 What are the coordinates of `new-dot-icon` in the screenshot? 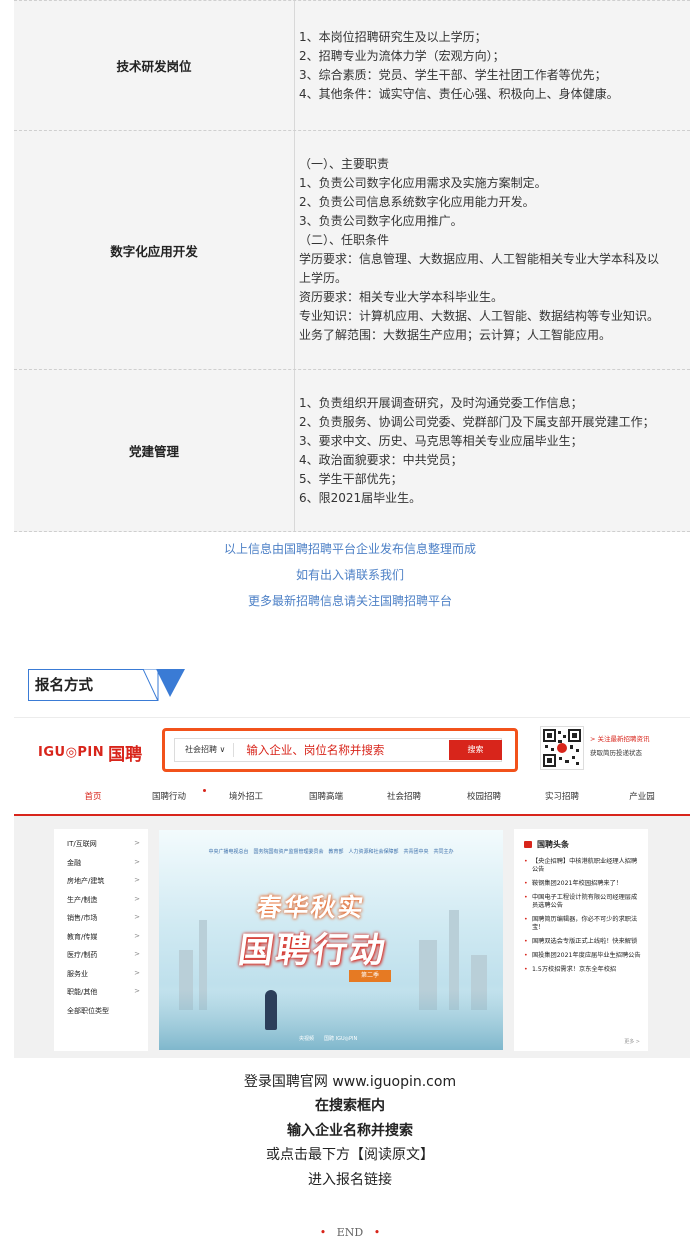 It's located at (204, 790).